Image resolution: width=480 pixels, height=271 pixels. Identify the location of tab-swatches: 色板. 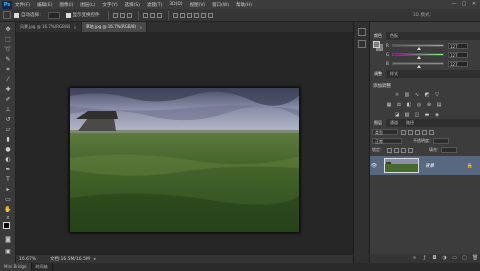
(394, 36).